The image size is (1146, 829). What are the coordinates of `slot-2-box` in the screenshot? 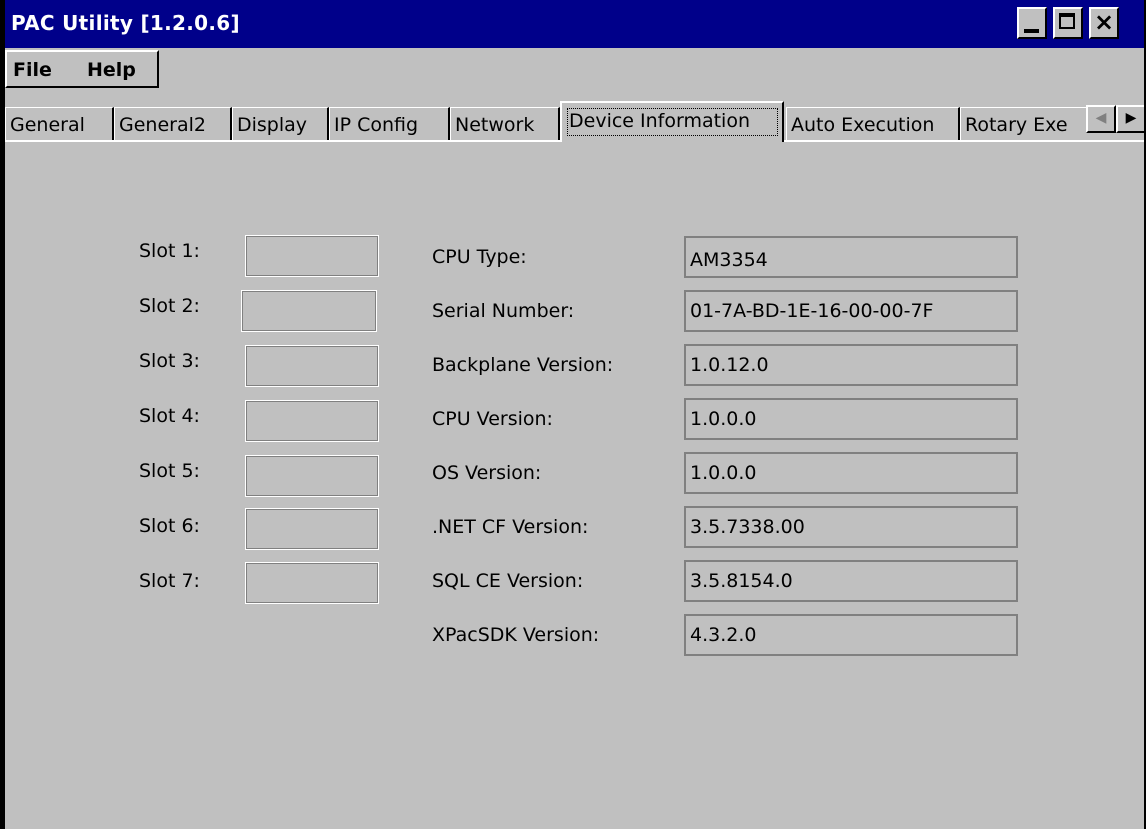 It's located at (309, 311).